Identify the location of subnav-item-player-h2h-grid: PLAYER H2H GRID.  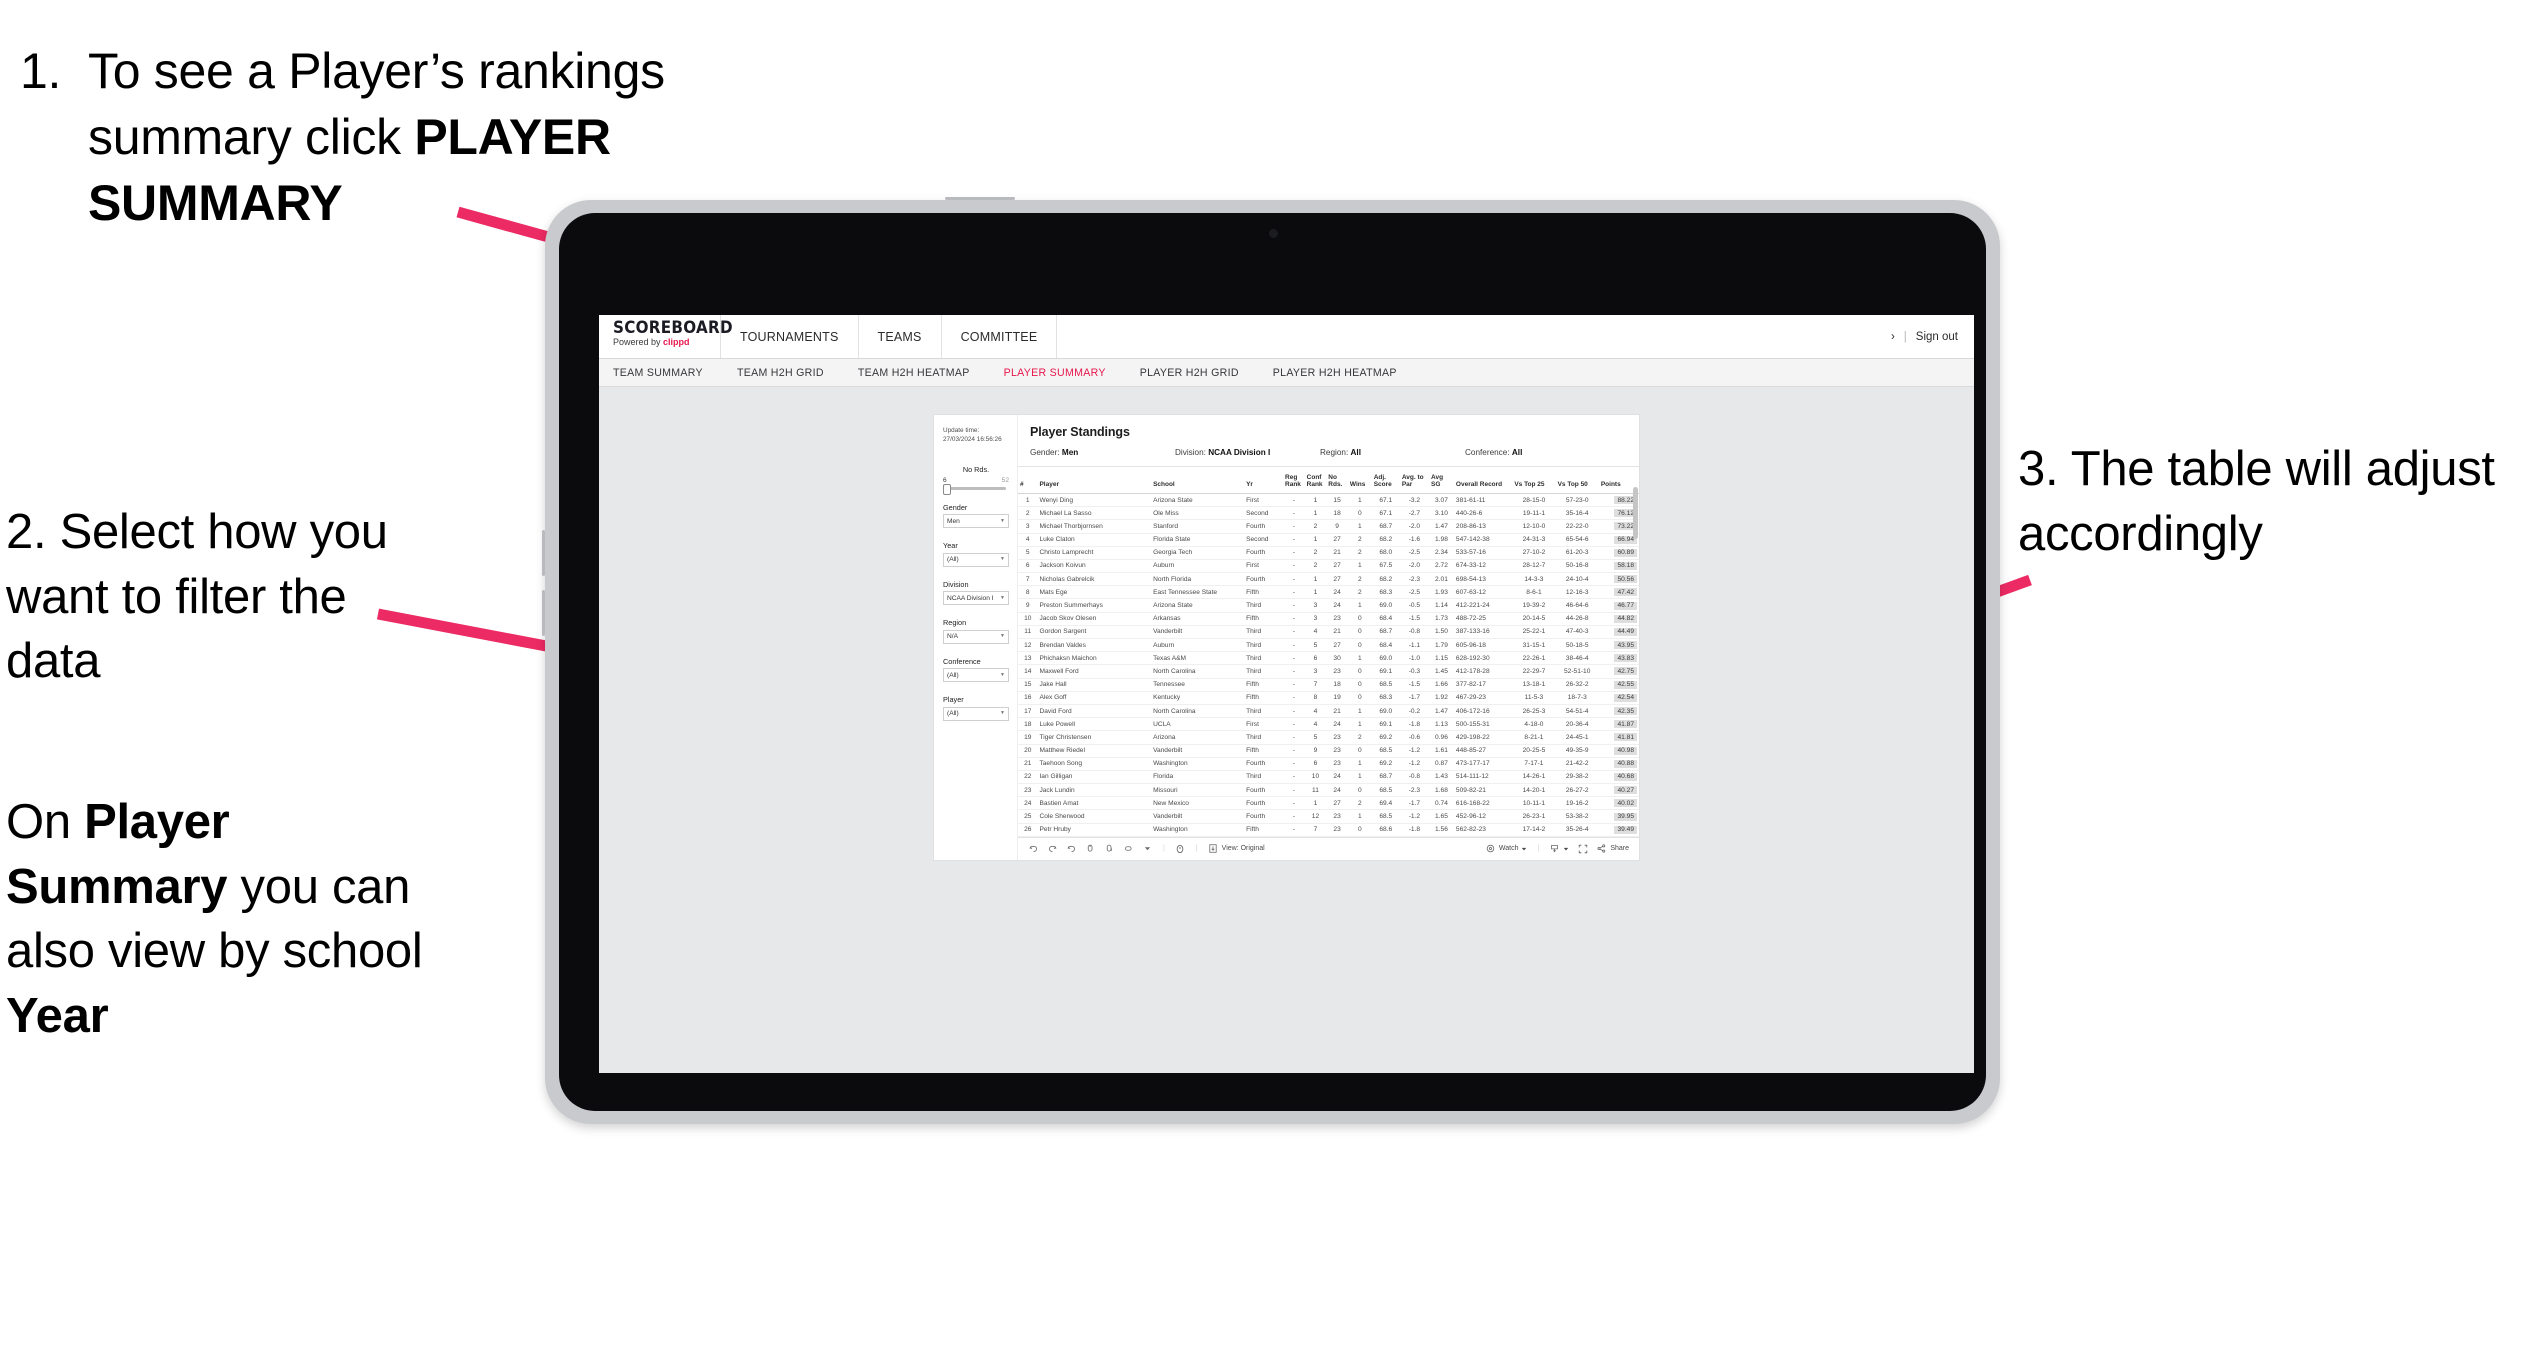
(1198, 373).